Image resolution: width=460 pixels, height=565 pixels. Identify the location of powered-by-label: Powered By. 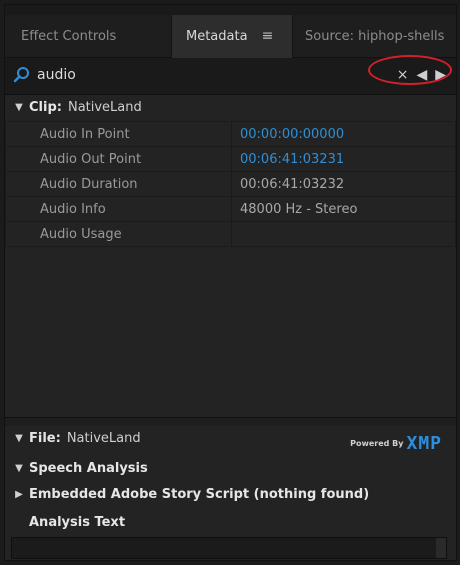
(377, 443).